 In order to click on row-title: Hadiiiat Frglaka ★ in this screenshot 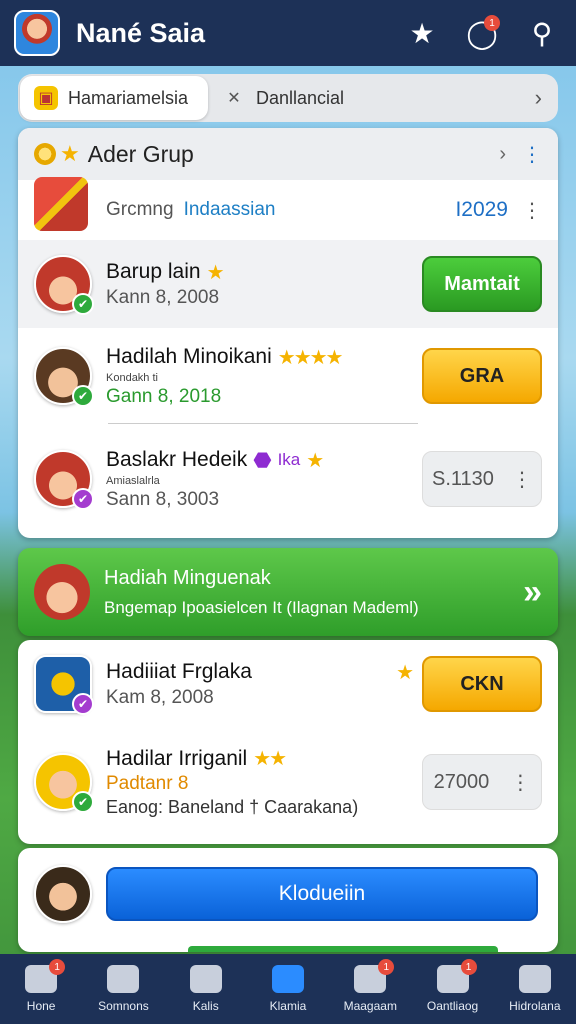, I will do `click(264, 672)`.